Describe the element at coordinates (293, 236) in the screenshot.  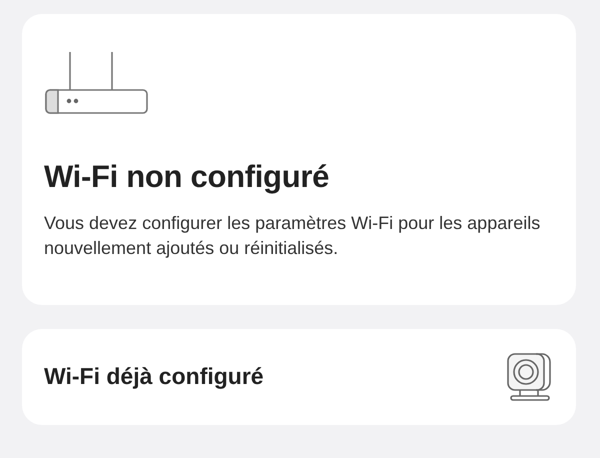
I see `card-description: Vous devez configurer les paramètres Wi-Fi pour les appareils nouvellement ajoutés ou réinitialisés.` at that location.